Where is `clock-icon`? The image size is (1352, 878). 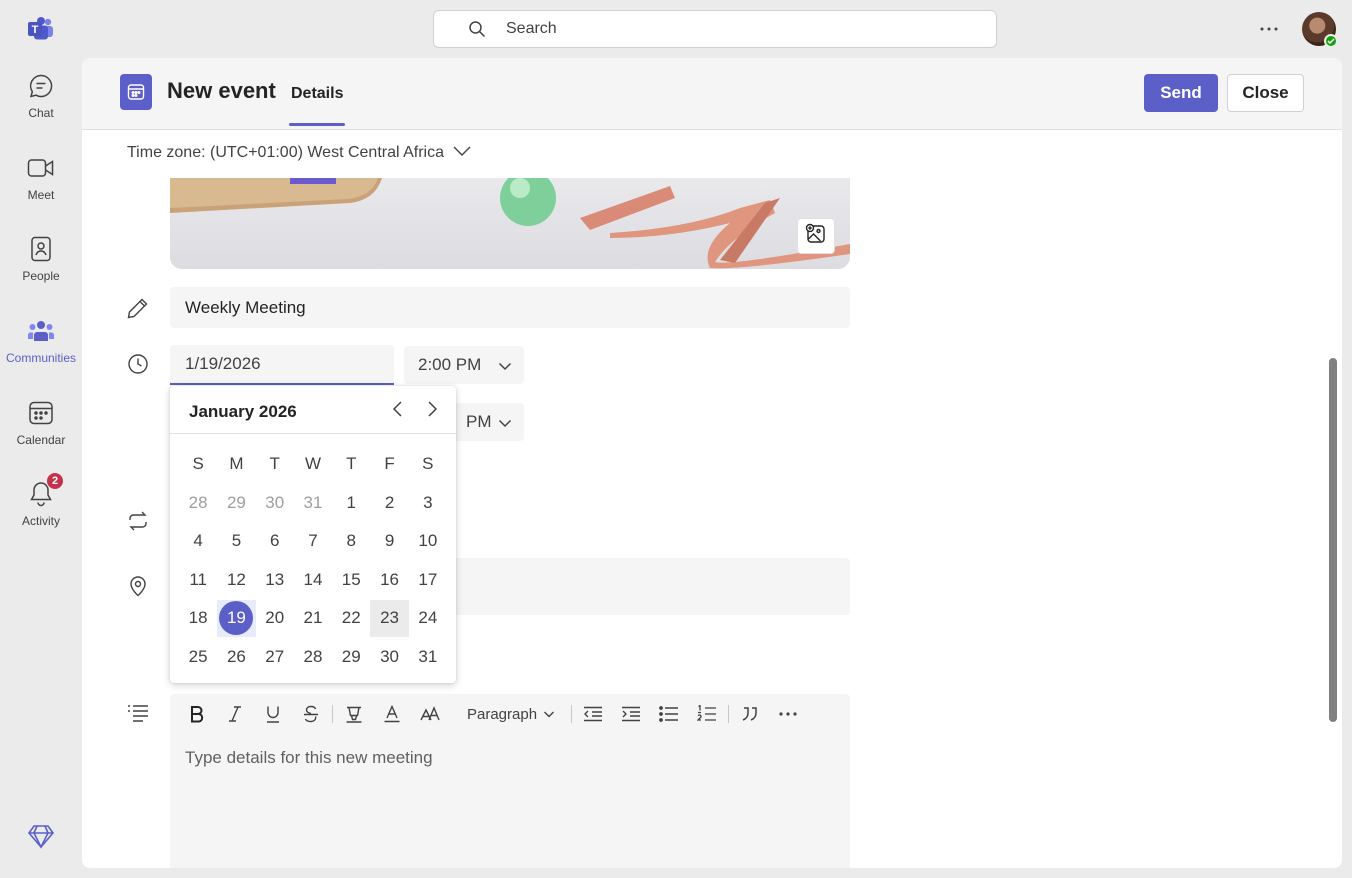
clock-icon is located at coordinates (138, 364).